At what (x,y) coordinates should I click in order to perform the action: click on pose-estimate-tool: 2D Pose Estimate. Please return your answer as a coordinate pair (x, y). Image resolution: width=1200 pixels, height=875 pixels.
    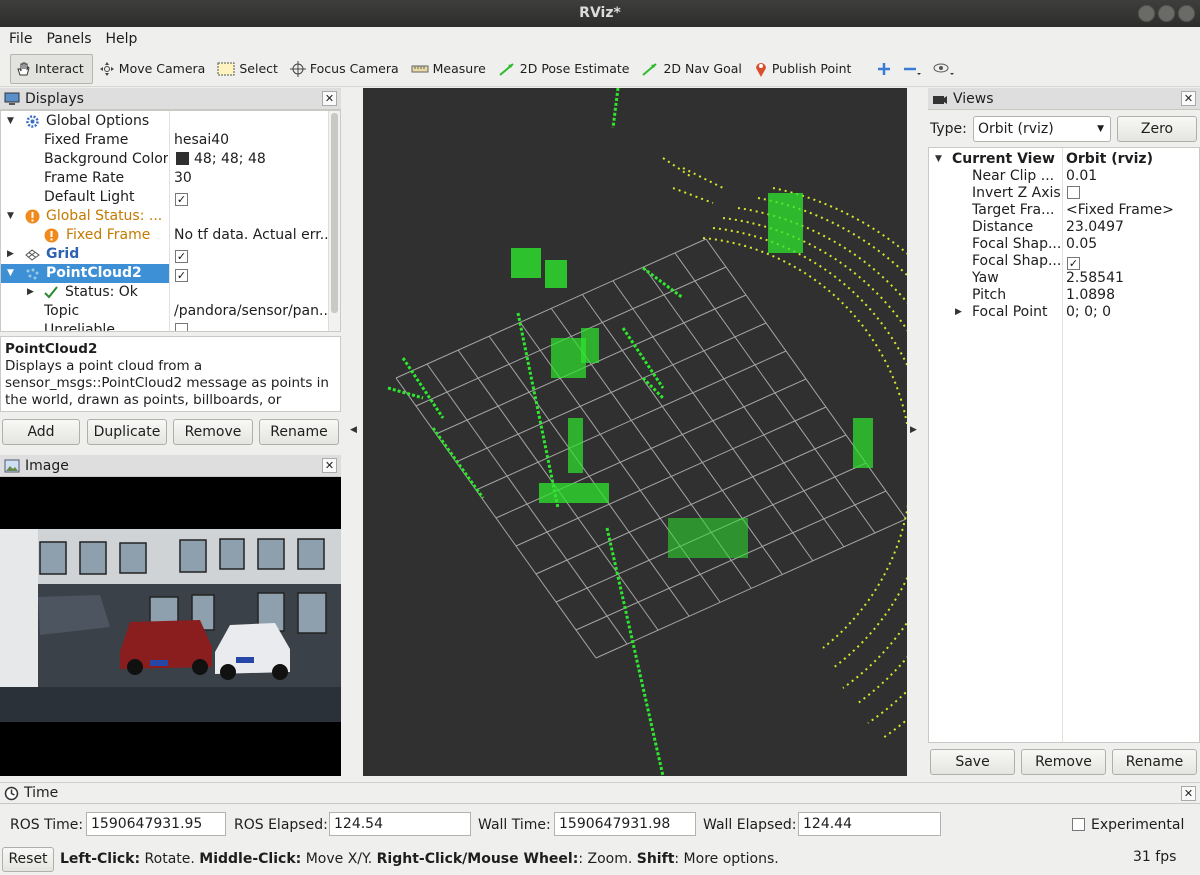
    Looking at the image, I should click on (566, 69).